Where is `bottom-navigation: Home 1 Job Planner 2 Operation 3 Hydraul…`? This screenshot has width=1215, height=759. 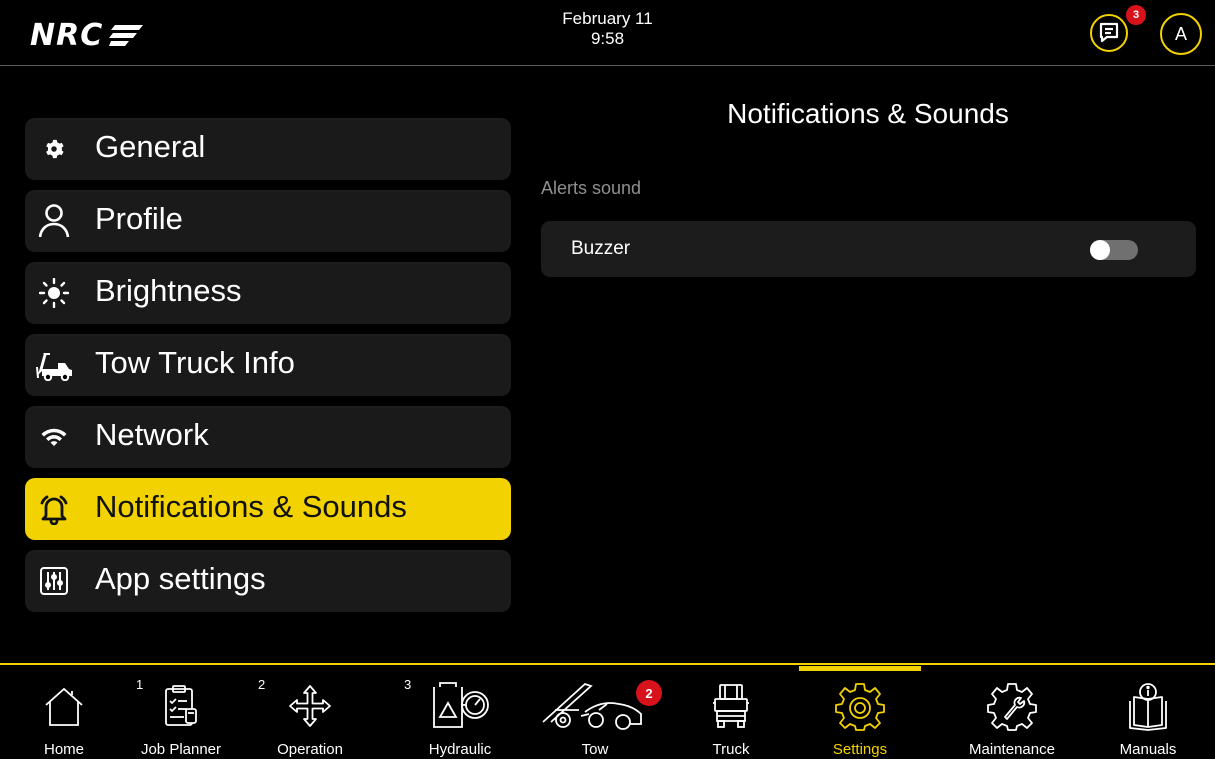
bottom-navigation: Home 1 Job Planner 2 Operation 3 Hydraul… is located at coordinates (607, 711).